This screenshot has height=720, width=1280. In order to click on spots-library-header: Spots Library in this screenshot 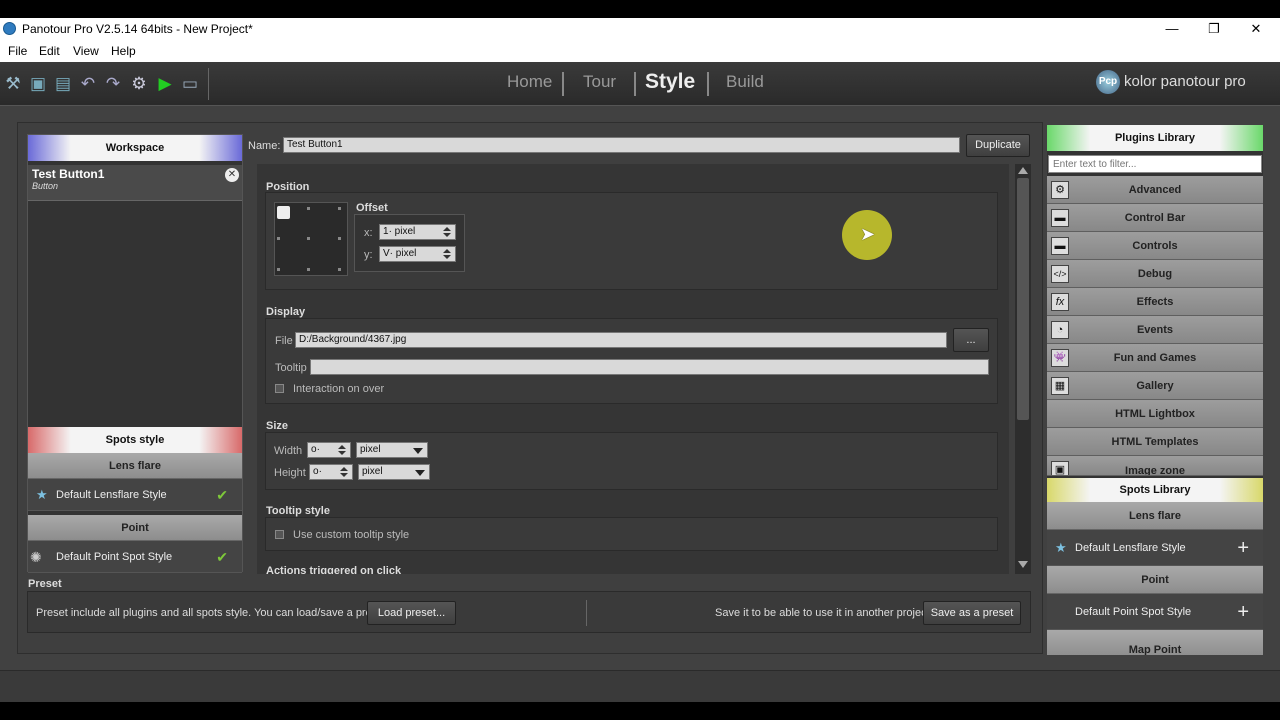, I will do `click(1155, 490)`.